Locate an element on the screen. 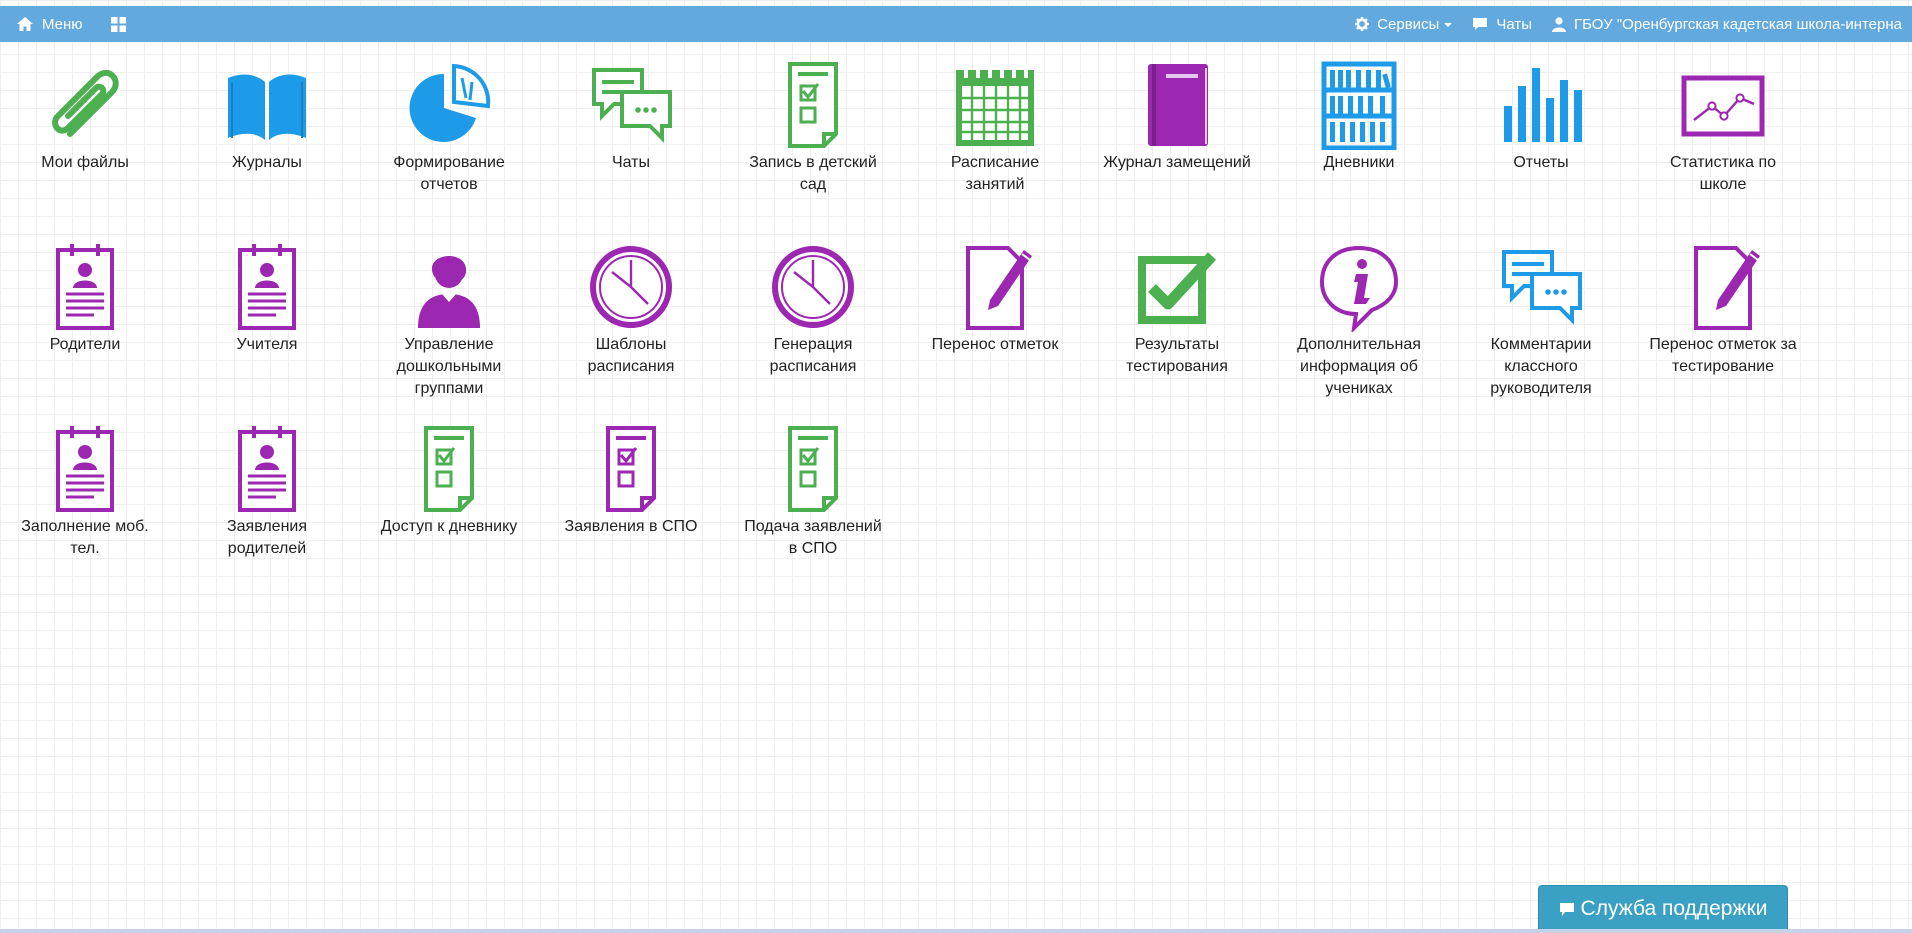 This screenshot has height=933, width=1912. tile-grades-transfer: Перенос отметок is located at coordinates (995, 299).